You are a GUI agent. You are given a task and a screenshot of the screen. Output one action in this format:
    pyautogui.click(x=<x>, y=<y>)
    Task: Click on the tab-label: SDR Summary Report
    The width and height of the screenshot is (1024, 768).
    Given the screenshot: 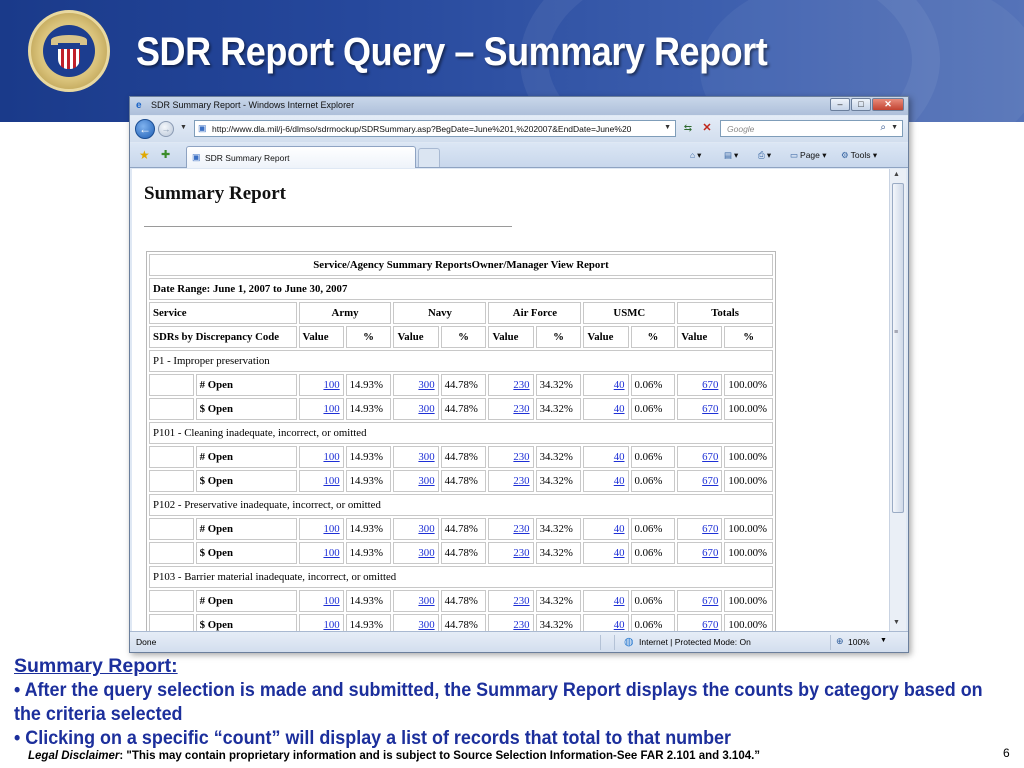 What is the action you would take?
    pyautogui.click(x=247, y=158)
    